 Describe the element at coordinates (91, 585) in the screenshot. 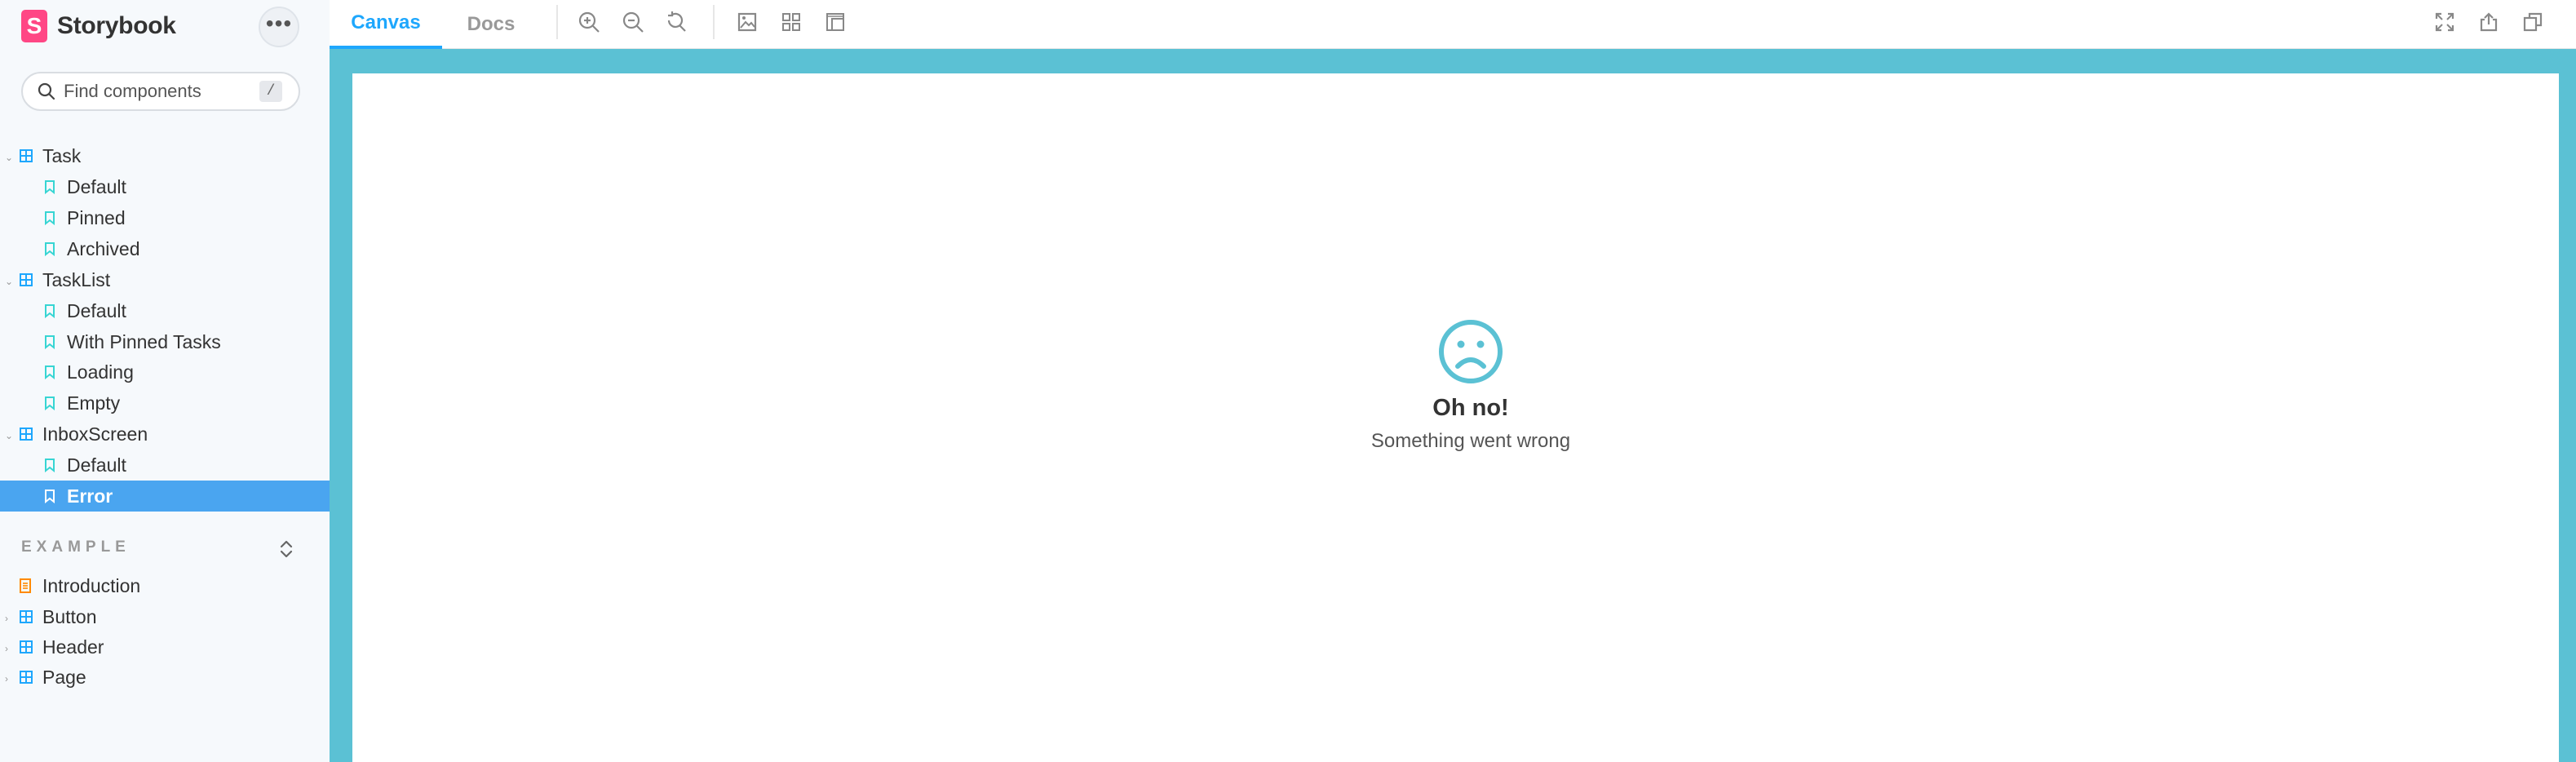

I see `tree-label: Introduction` at that location.